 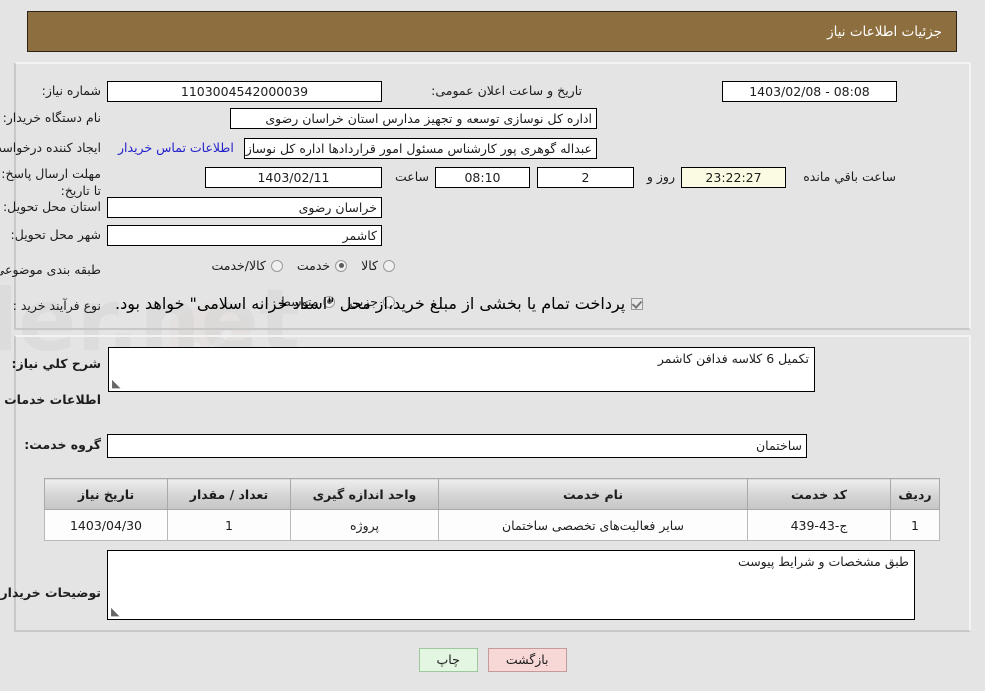 What do you see at coordinates (115, 611) in the screenshot?
I see `resize-grip-icon-notes: ◢` at bounding box center [115, 611].